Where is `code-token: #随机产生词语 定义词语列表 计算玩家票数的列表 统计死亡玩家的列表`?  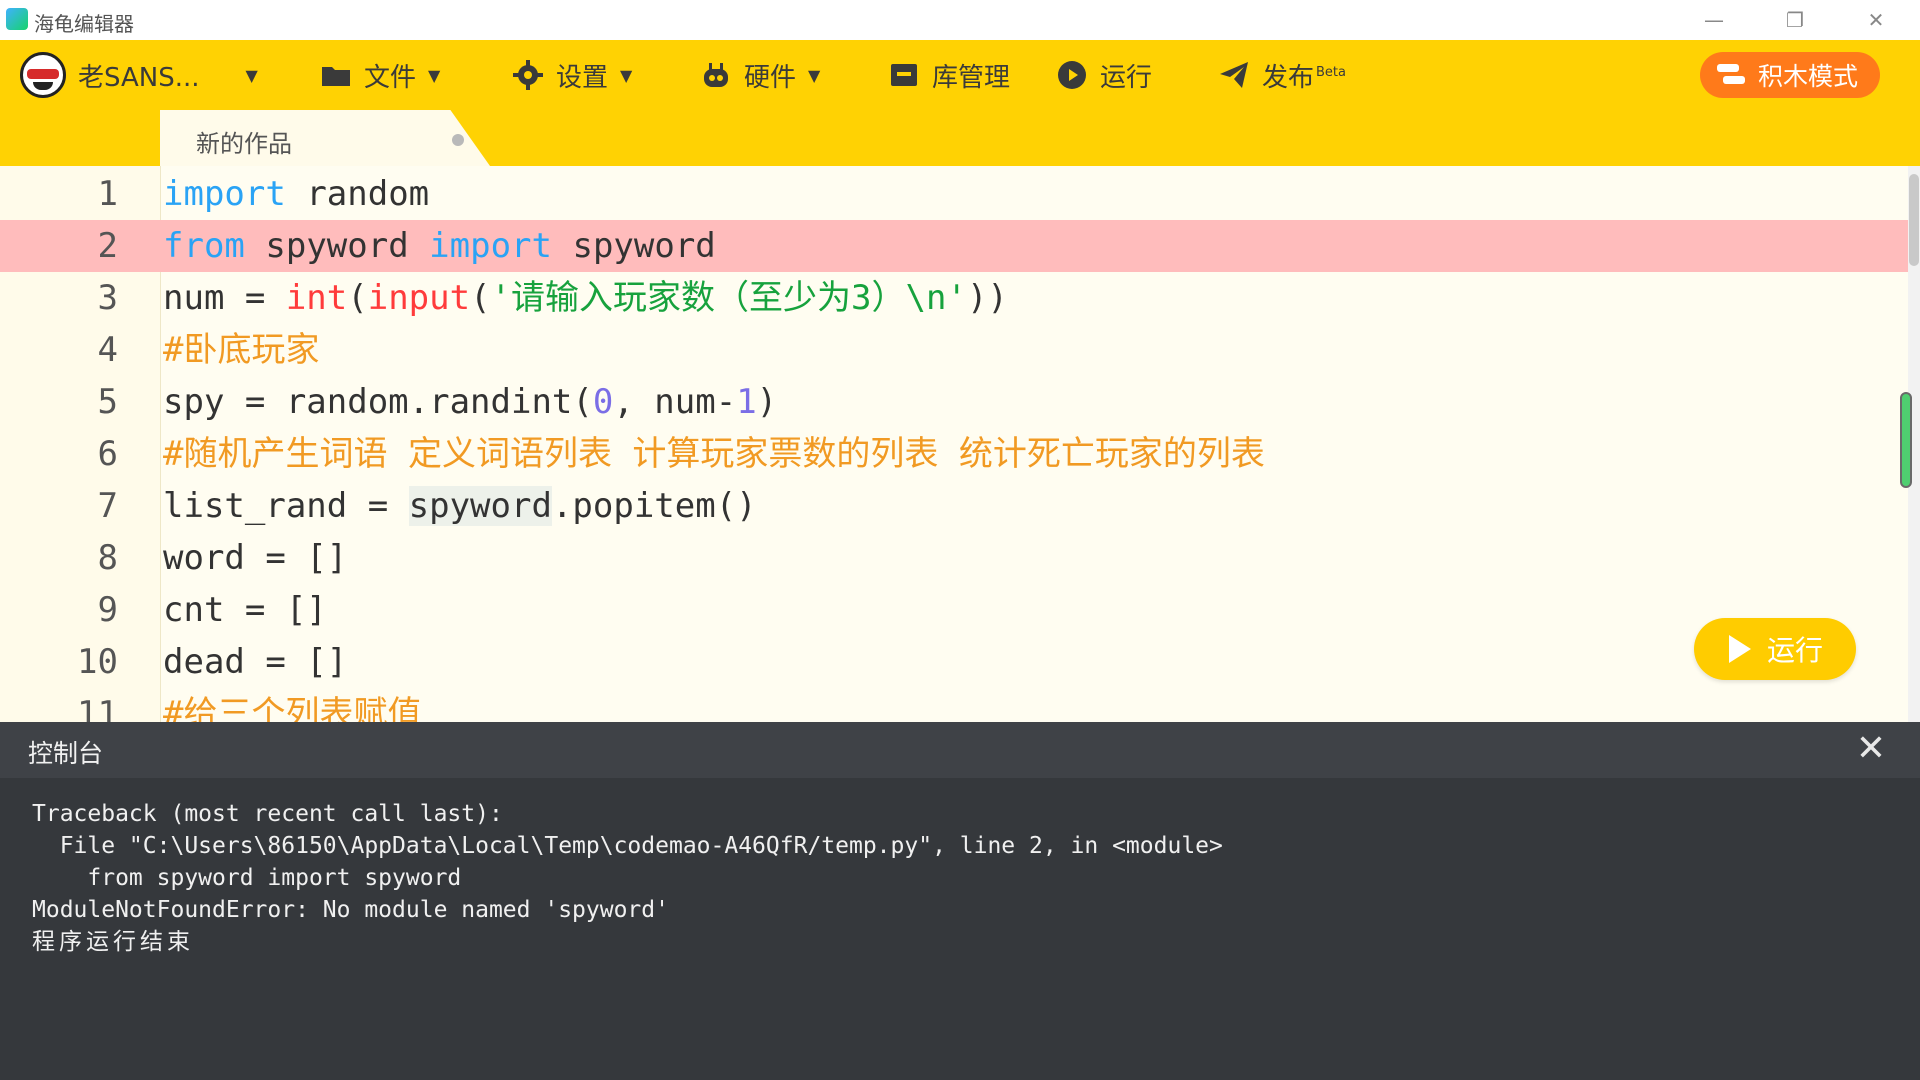
code-token: #随机产生词语 定义词语列表 计算玩家票数的列表 统计死亡玩家的列表 is located at coordinates (714, 454).